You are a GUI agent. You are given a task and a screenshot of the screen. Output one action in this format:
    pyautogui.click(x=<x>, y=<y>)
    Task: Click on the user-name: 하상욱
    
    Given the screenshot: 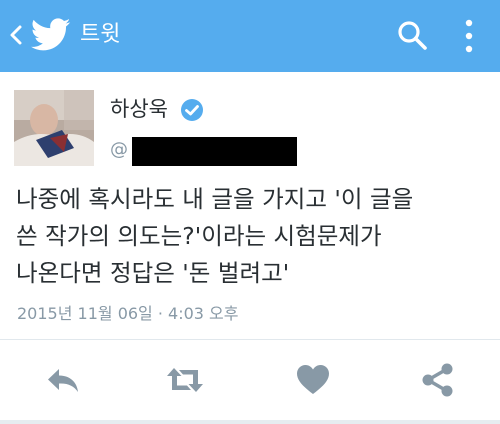 What is the action you would take?
    pyautogui.click(x=139, y=109)
    